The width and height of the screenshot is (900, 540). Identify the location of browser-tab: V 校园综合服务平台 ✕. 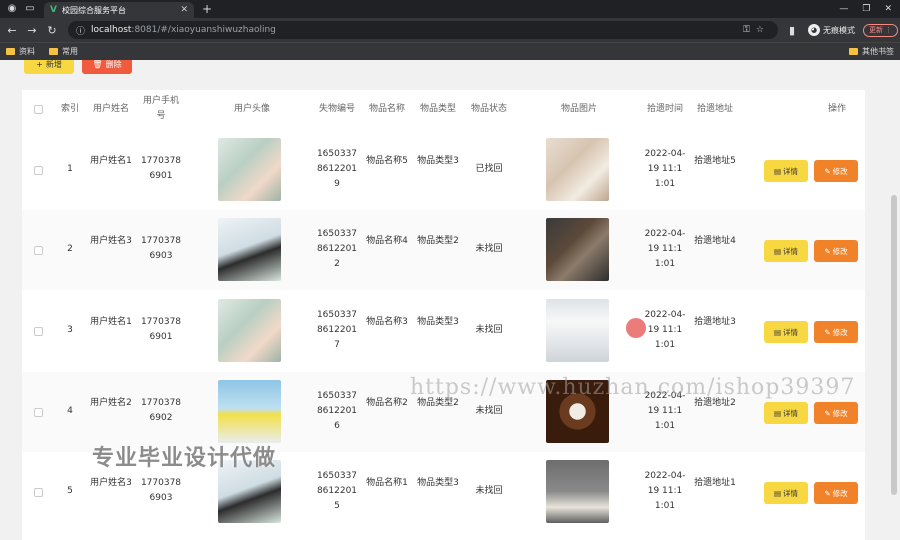
(119, 10).